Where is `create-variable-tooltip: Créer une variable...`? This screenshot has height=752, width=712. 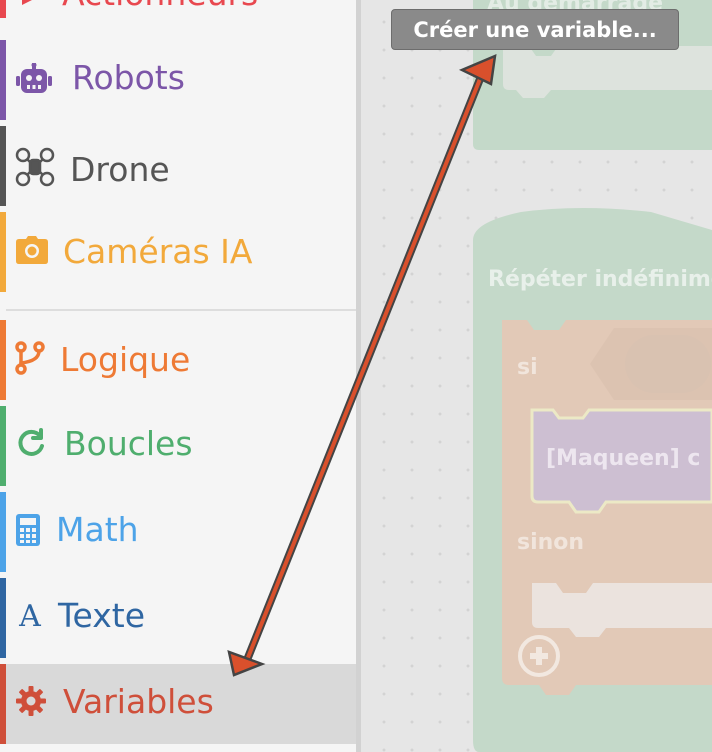 create-variable-tooltip: Créer une variable... is located at coordinates (535, 29).